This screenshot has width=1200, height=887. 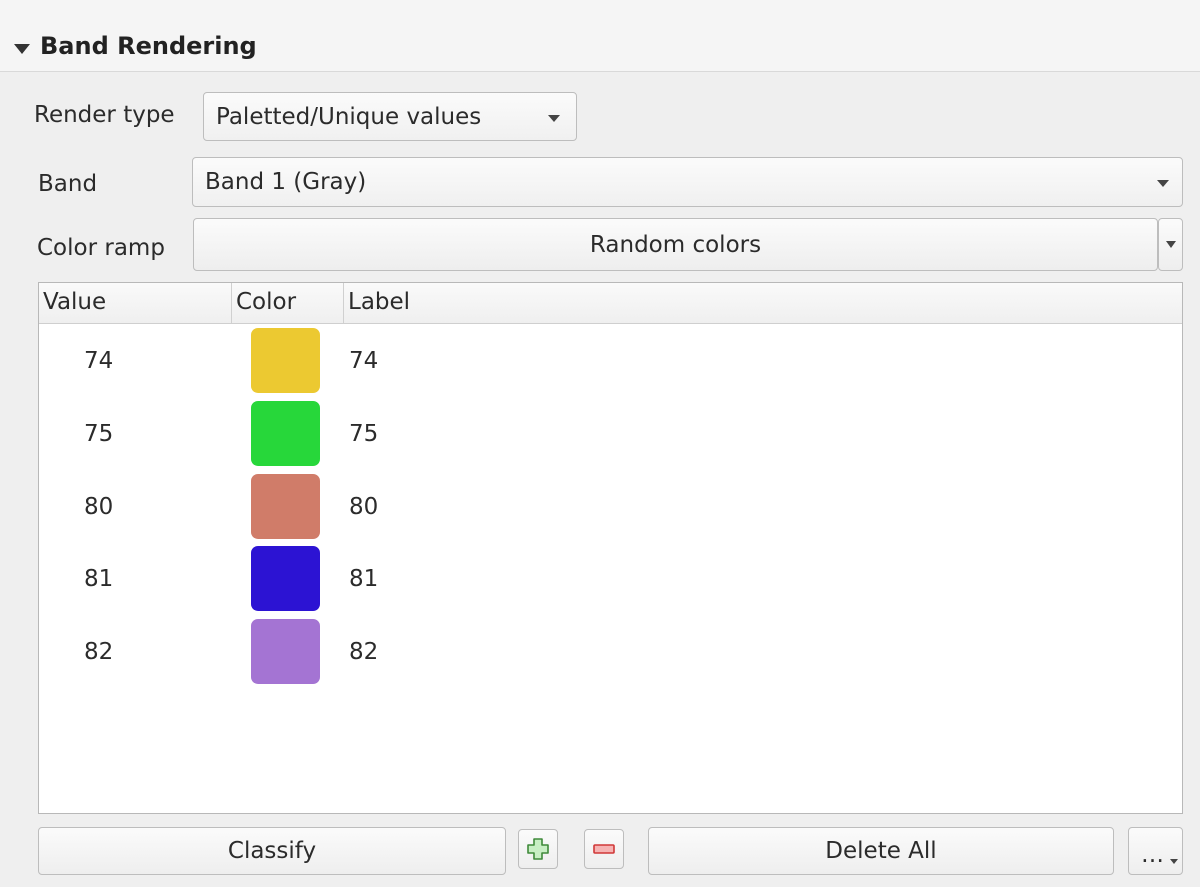 What do you see at coordinates (610, 360) in the screenshot?
I see `table-row: 74 74` at bounding box center [610, 360].